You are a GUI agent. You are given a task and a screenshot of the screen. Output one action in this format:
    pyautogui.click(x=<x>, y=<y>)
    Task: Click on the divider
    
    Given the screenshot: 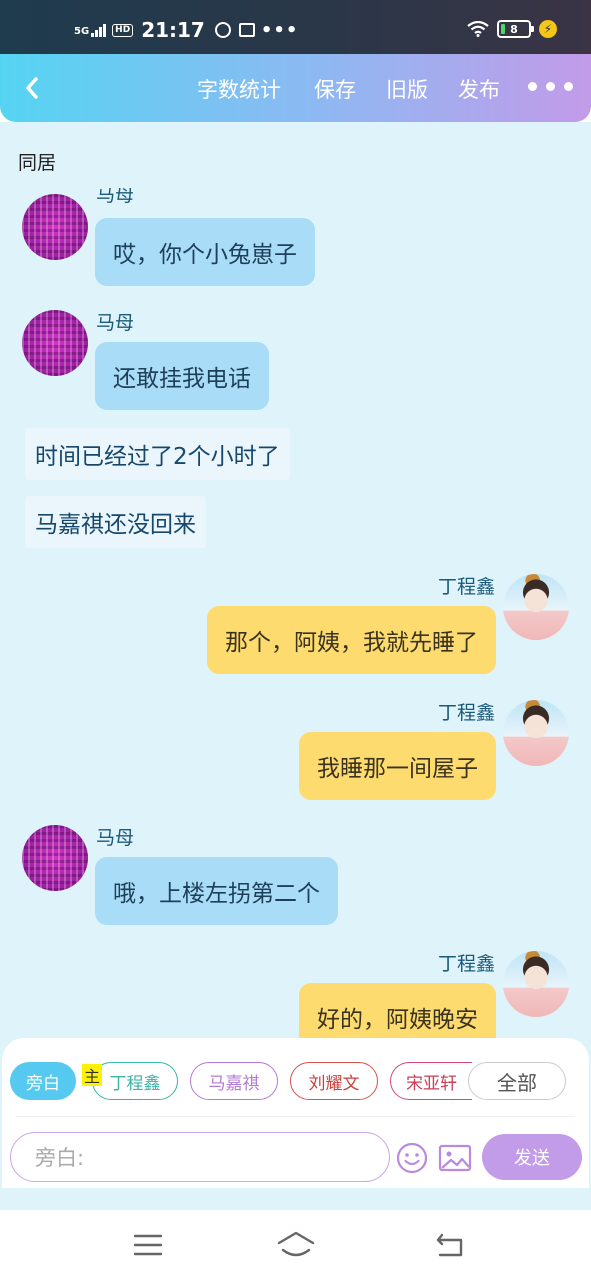 What is the action you would take?
    pyautogui.click(x=295, y=1116)
    